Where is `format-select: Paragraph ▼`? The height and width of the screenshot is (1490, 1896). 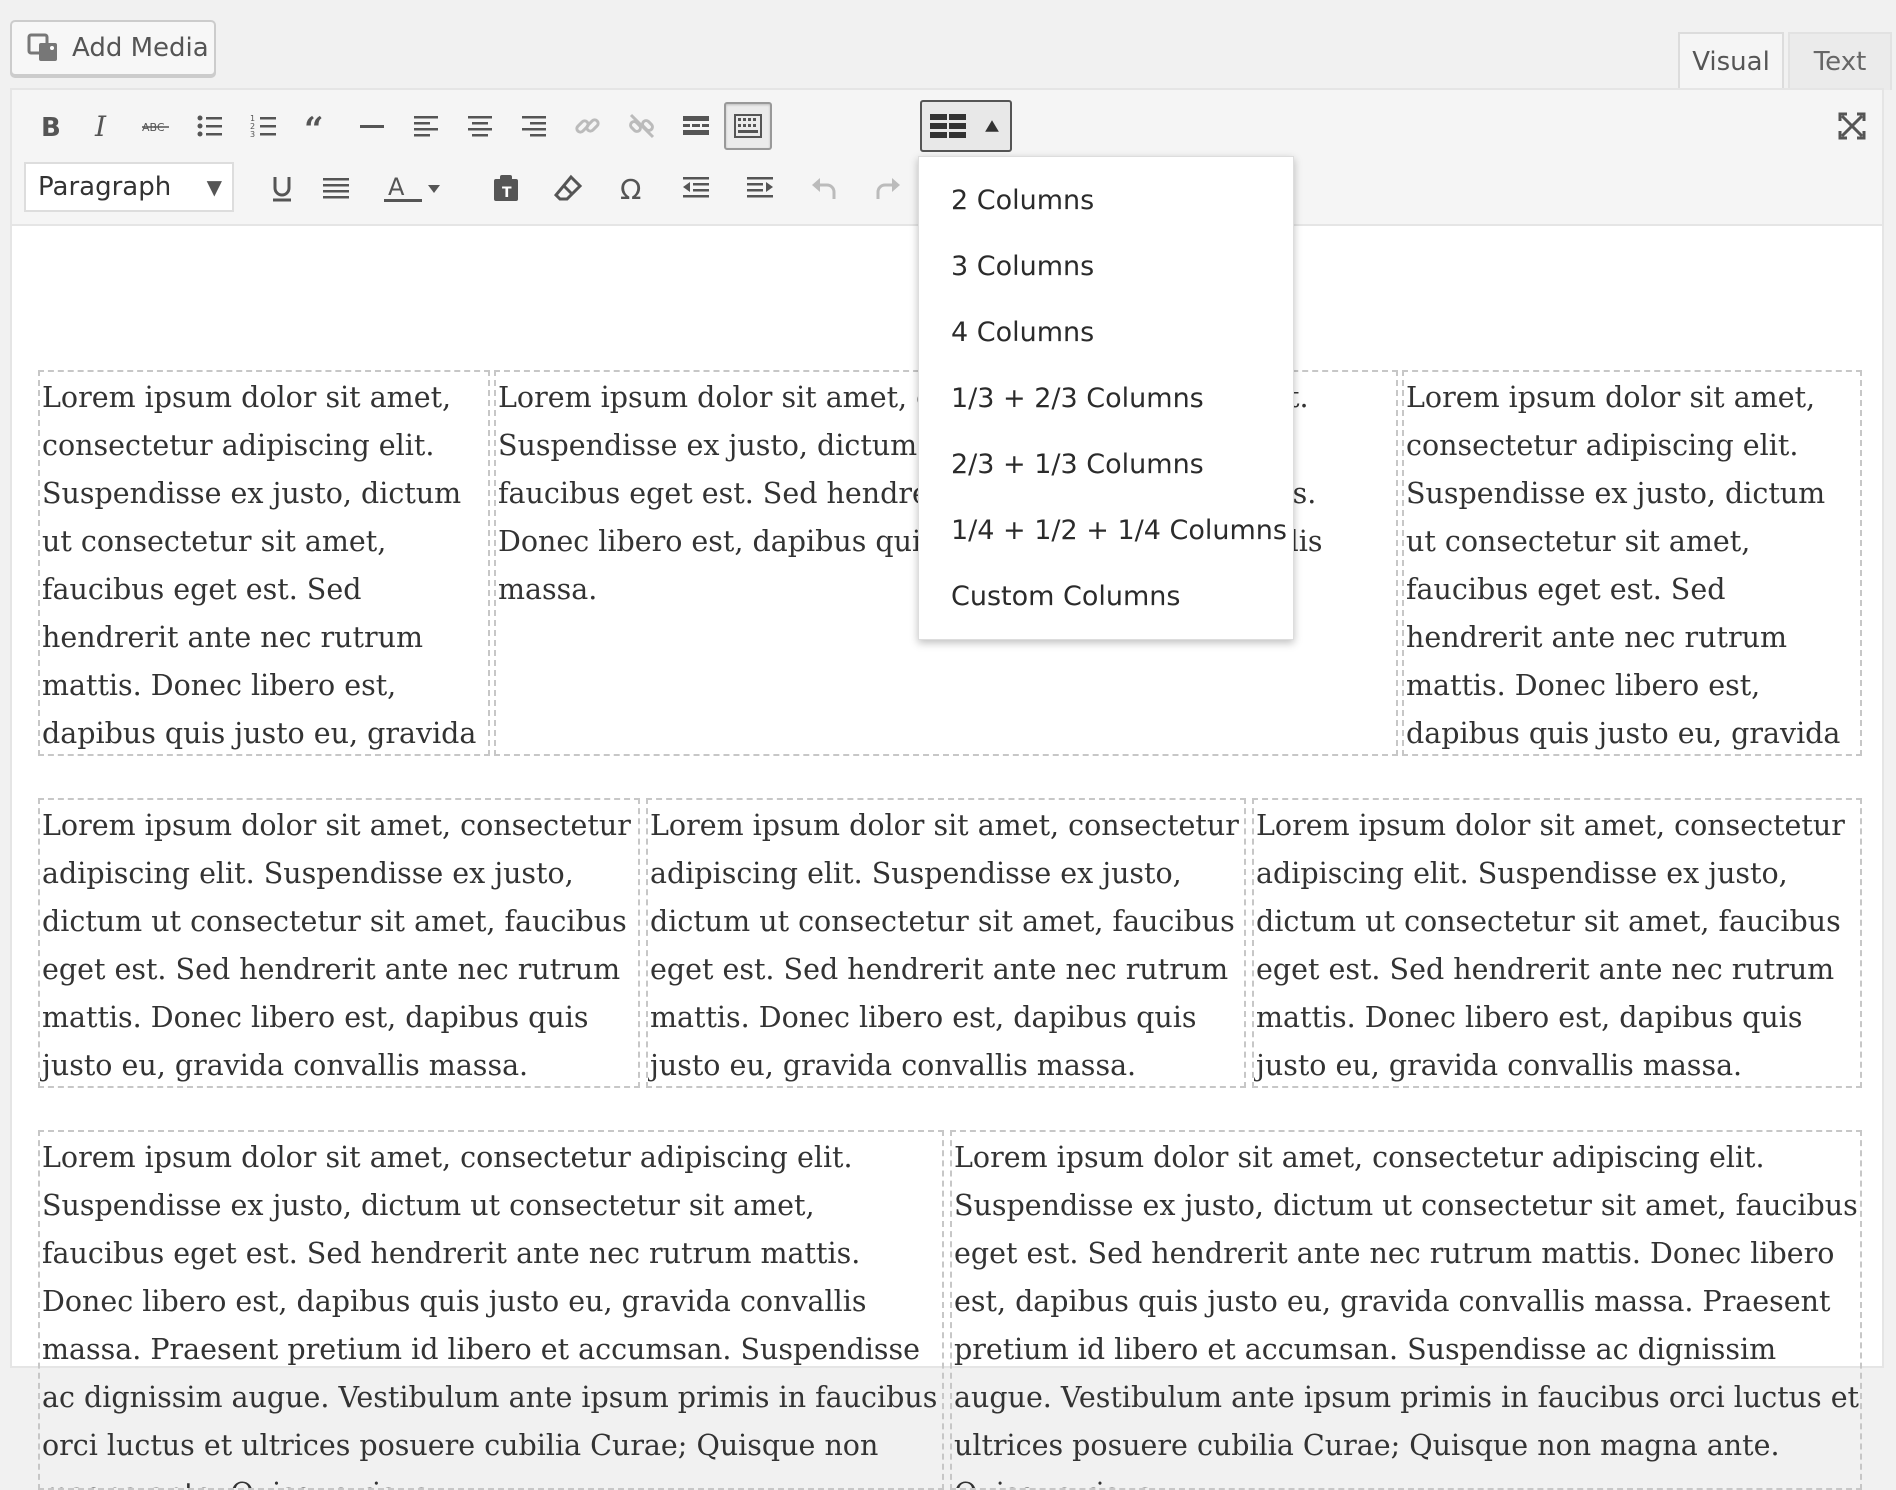
format-select: Paragraph ▼ is located at coordinates (129, 187).